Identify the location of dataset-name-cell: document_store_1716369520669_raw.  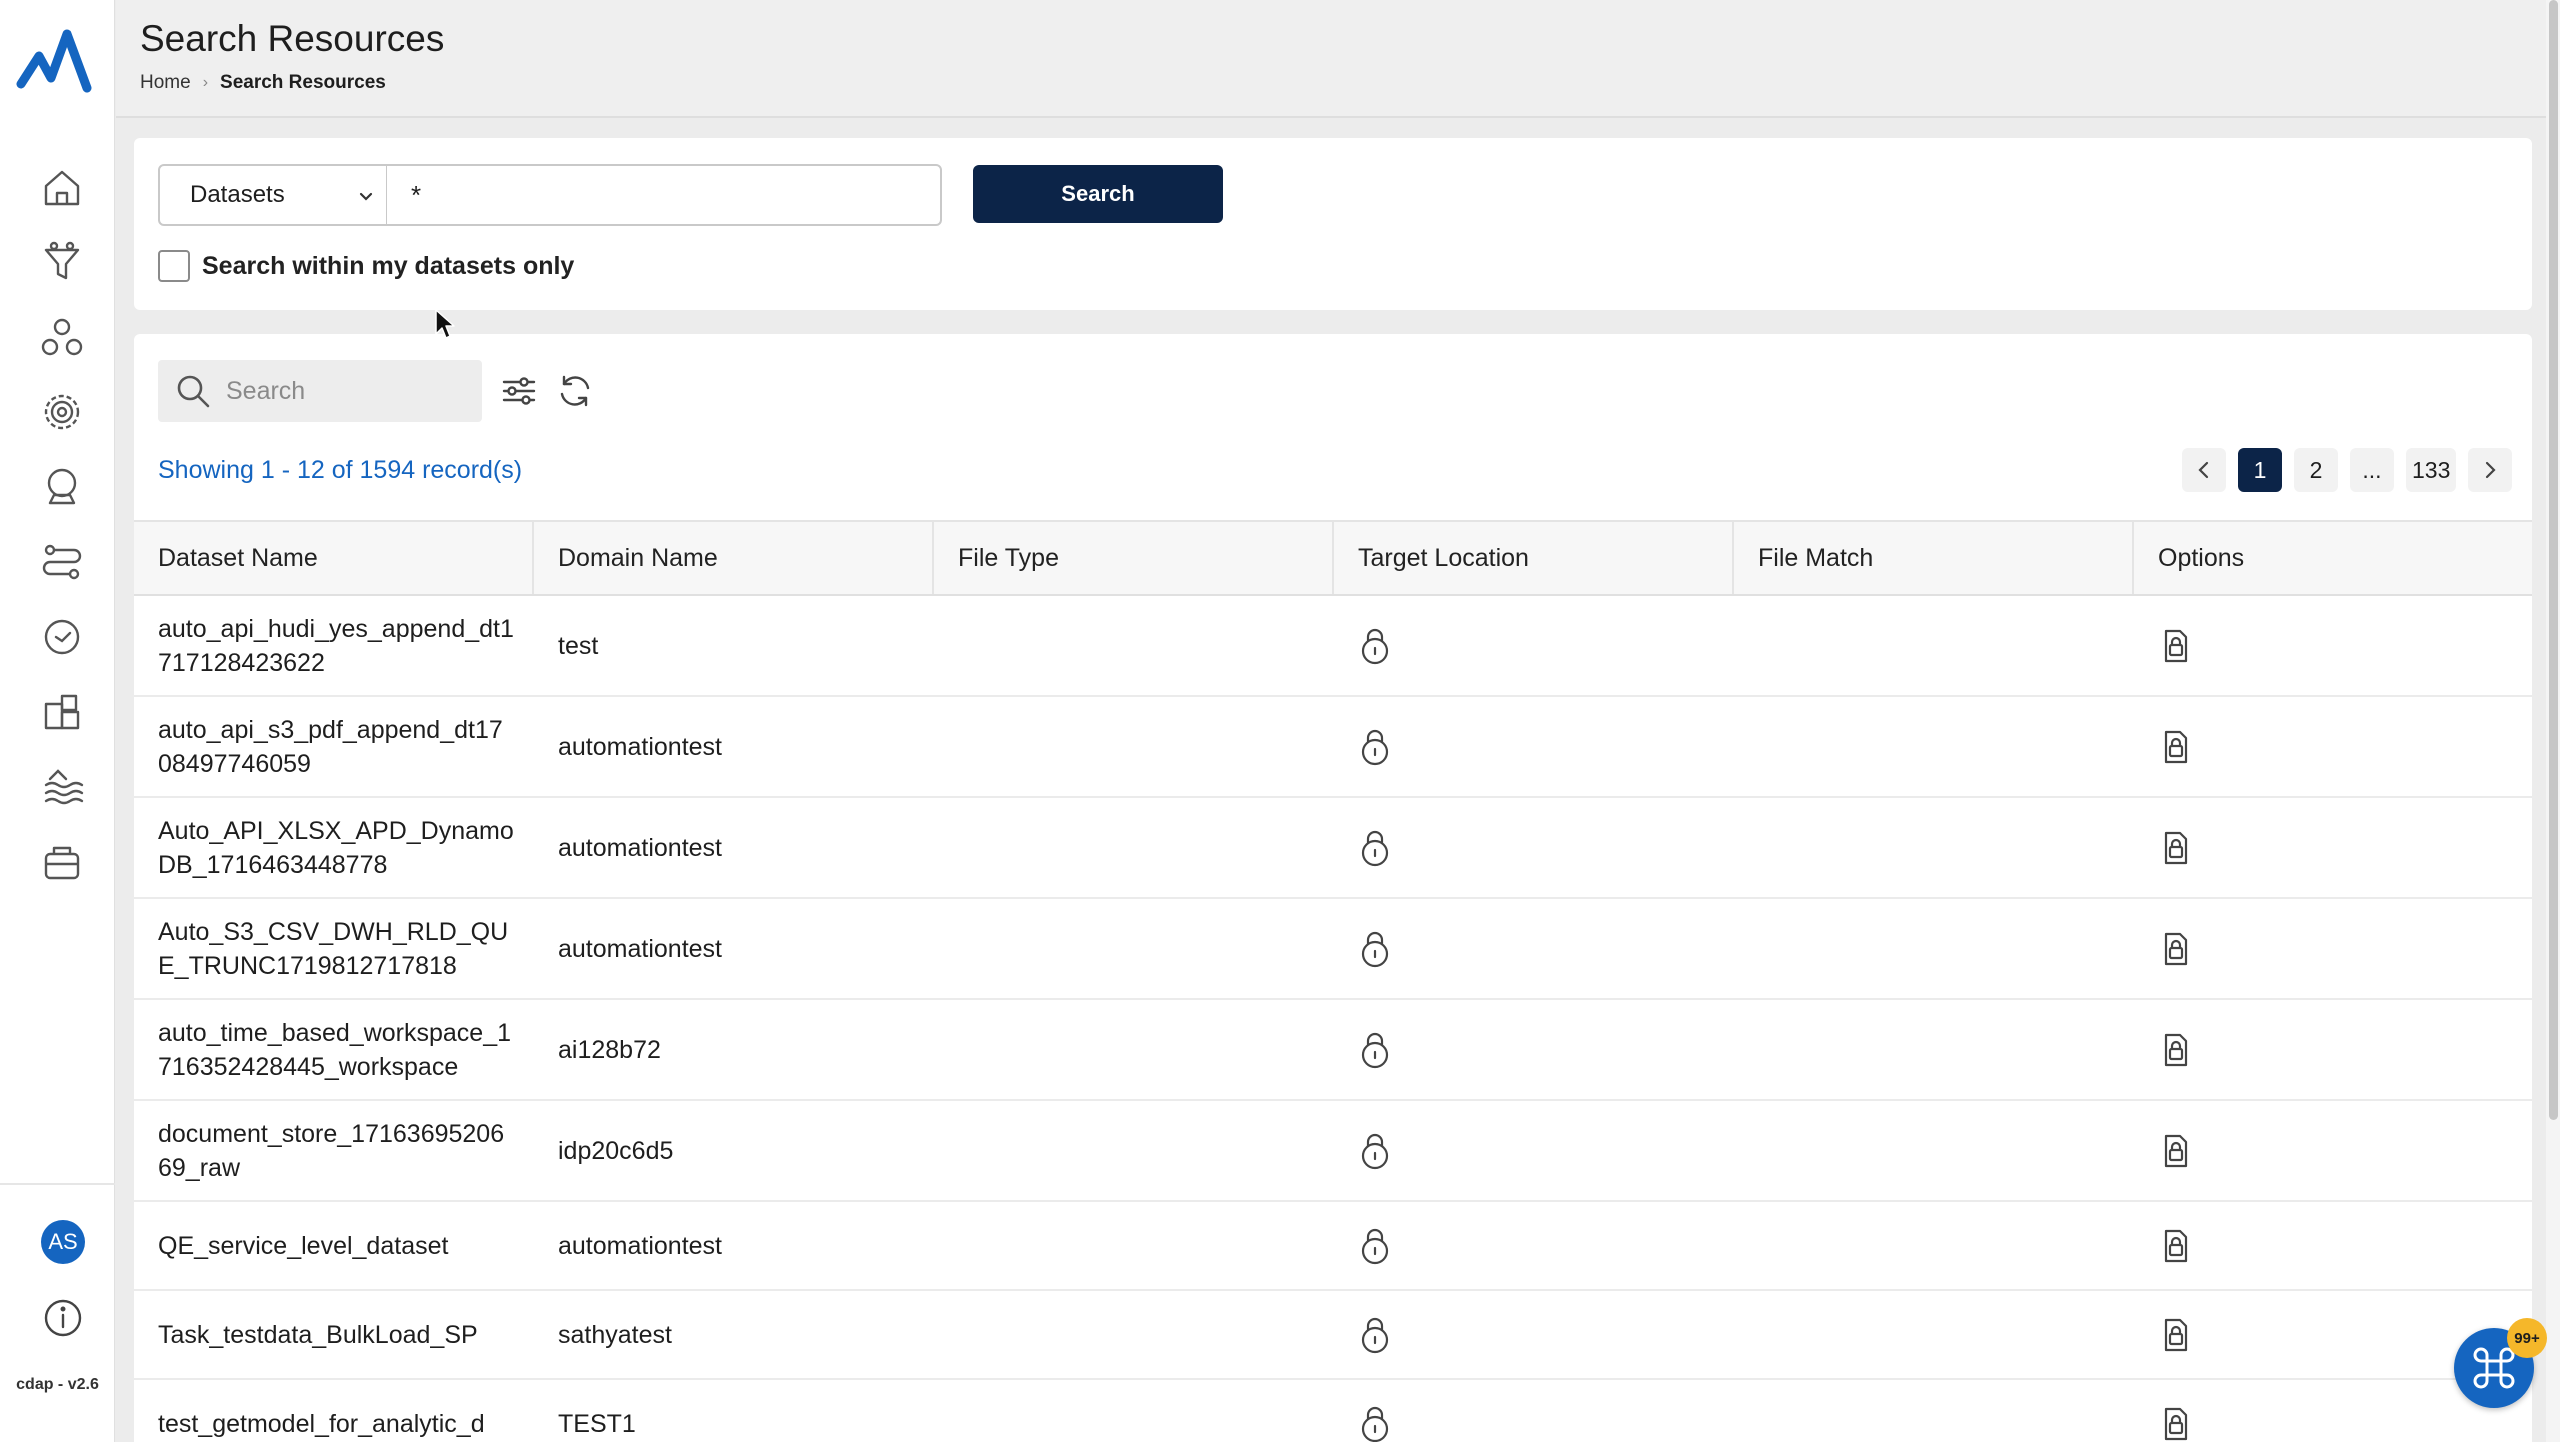
(334, 1150).